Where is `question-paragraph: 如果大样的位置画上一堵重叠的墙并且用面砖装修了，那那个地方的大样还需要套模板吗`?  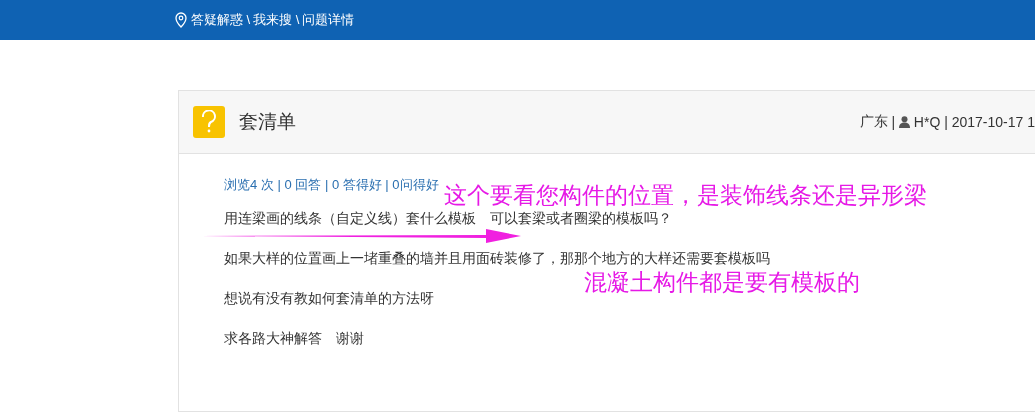 question-paragraph: 如果大样的位置画上一堵重叠的墙并且用面砖装修了，那那个地方的大样还需要套模板吗 is located at coordinates (497, 259).